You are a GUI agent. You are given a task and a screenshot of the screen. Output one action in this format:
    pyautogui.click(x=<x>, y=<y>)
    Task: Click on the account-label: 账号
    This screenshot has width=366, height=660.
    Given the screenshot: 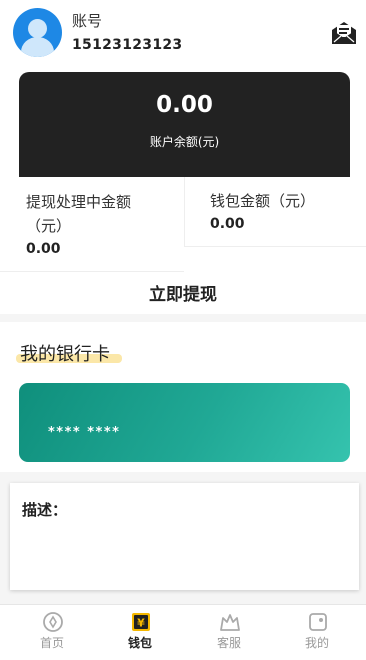 What is the action you would take?
    pyautogui.click(x=87, y=21)
    